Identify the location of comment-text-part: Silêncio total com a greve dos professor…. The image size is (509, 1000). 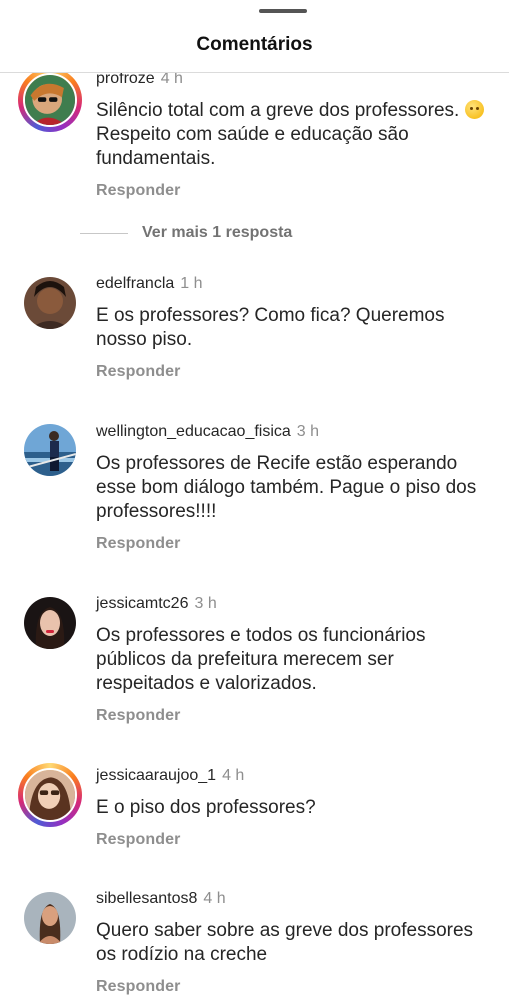
(278, 110).